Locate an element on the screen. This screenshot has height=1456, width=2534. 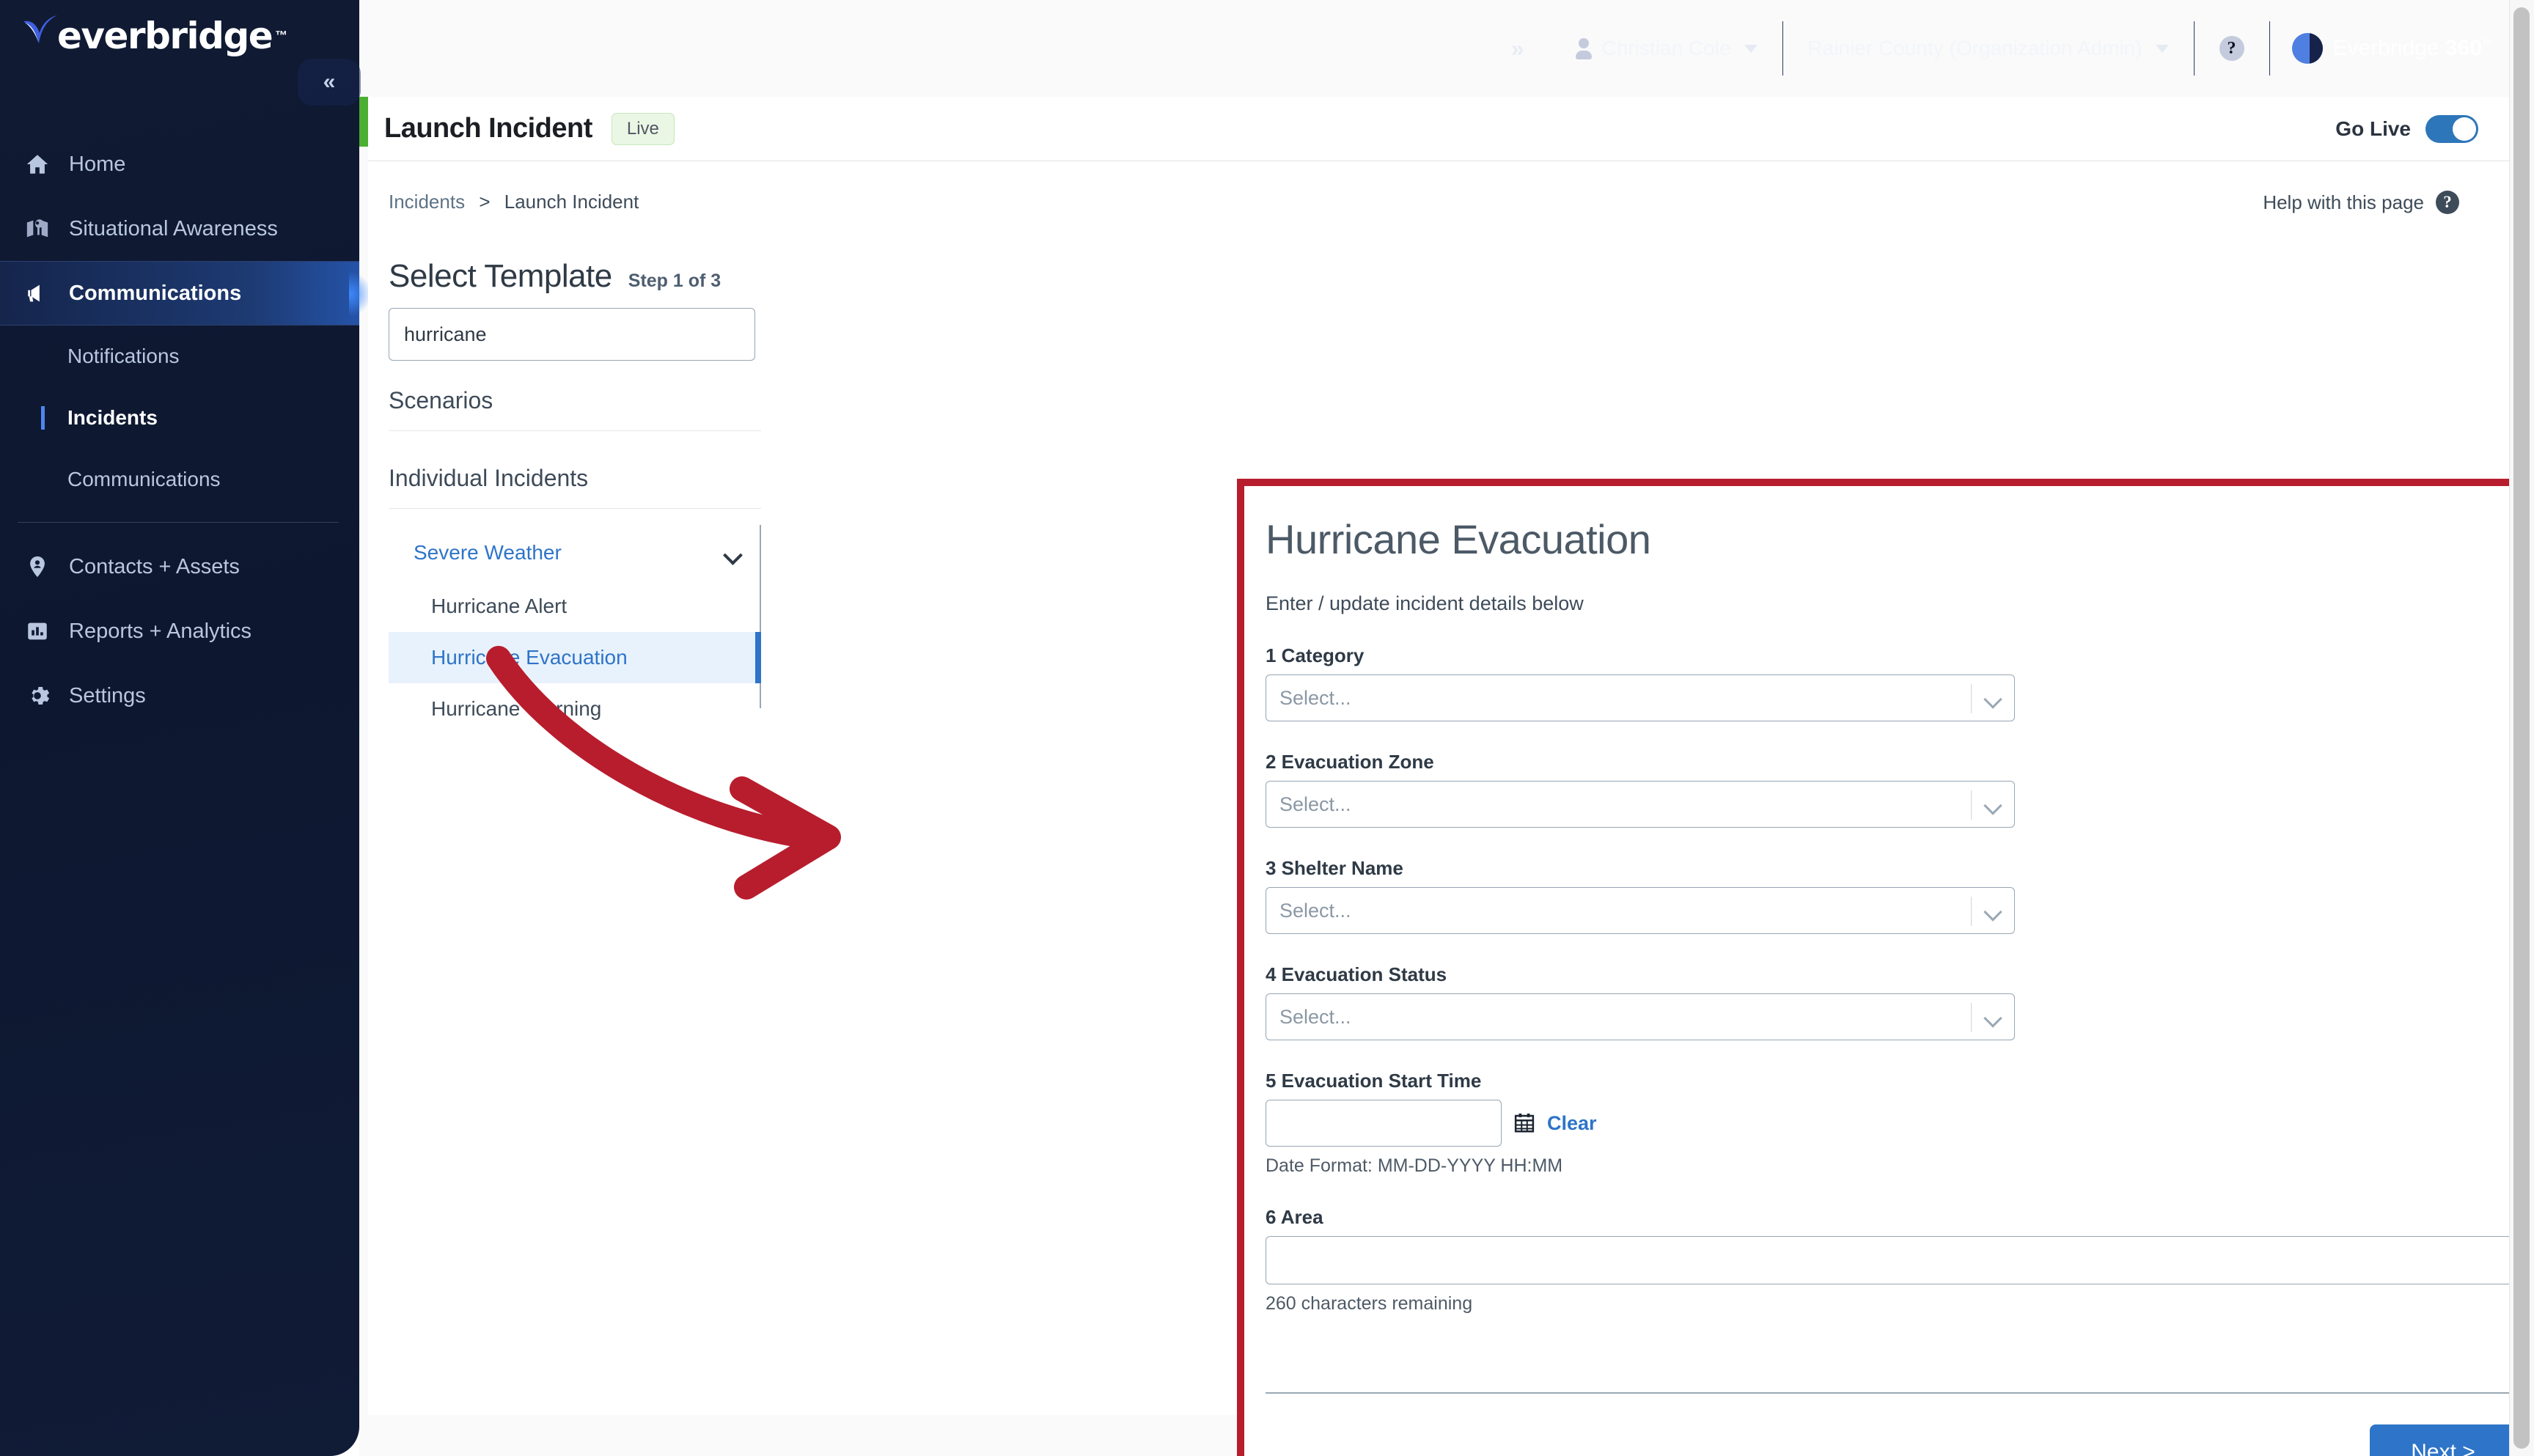
sidebar-item-settings: Settings is located at coordinates (179, 695).